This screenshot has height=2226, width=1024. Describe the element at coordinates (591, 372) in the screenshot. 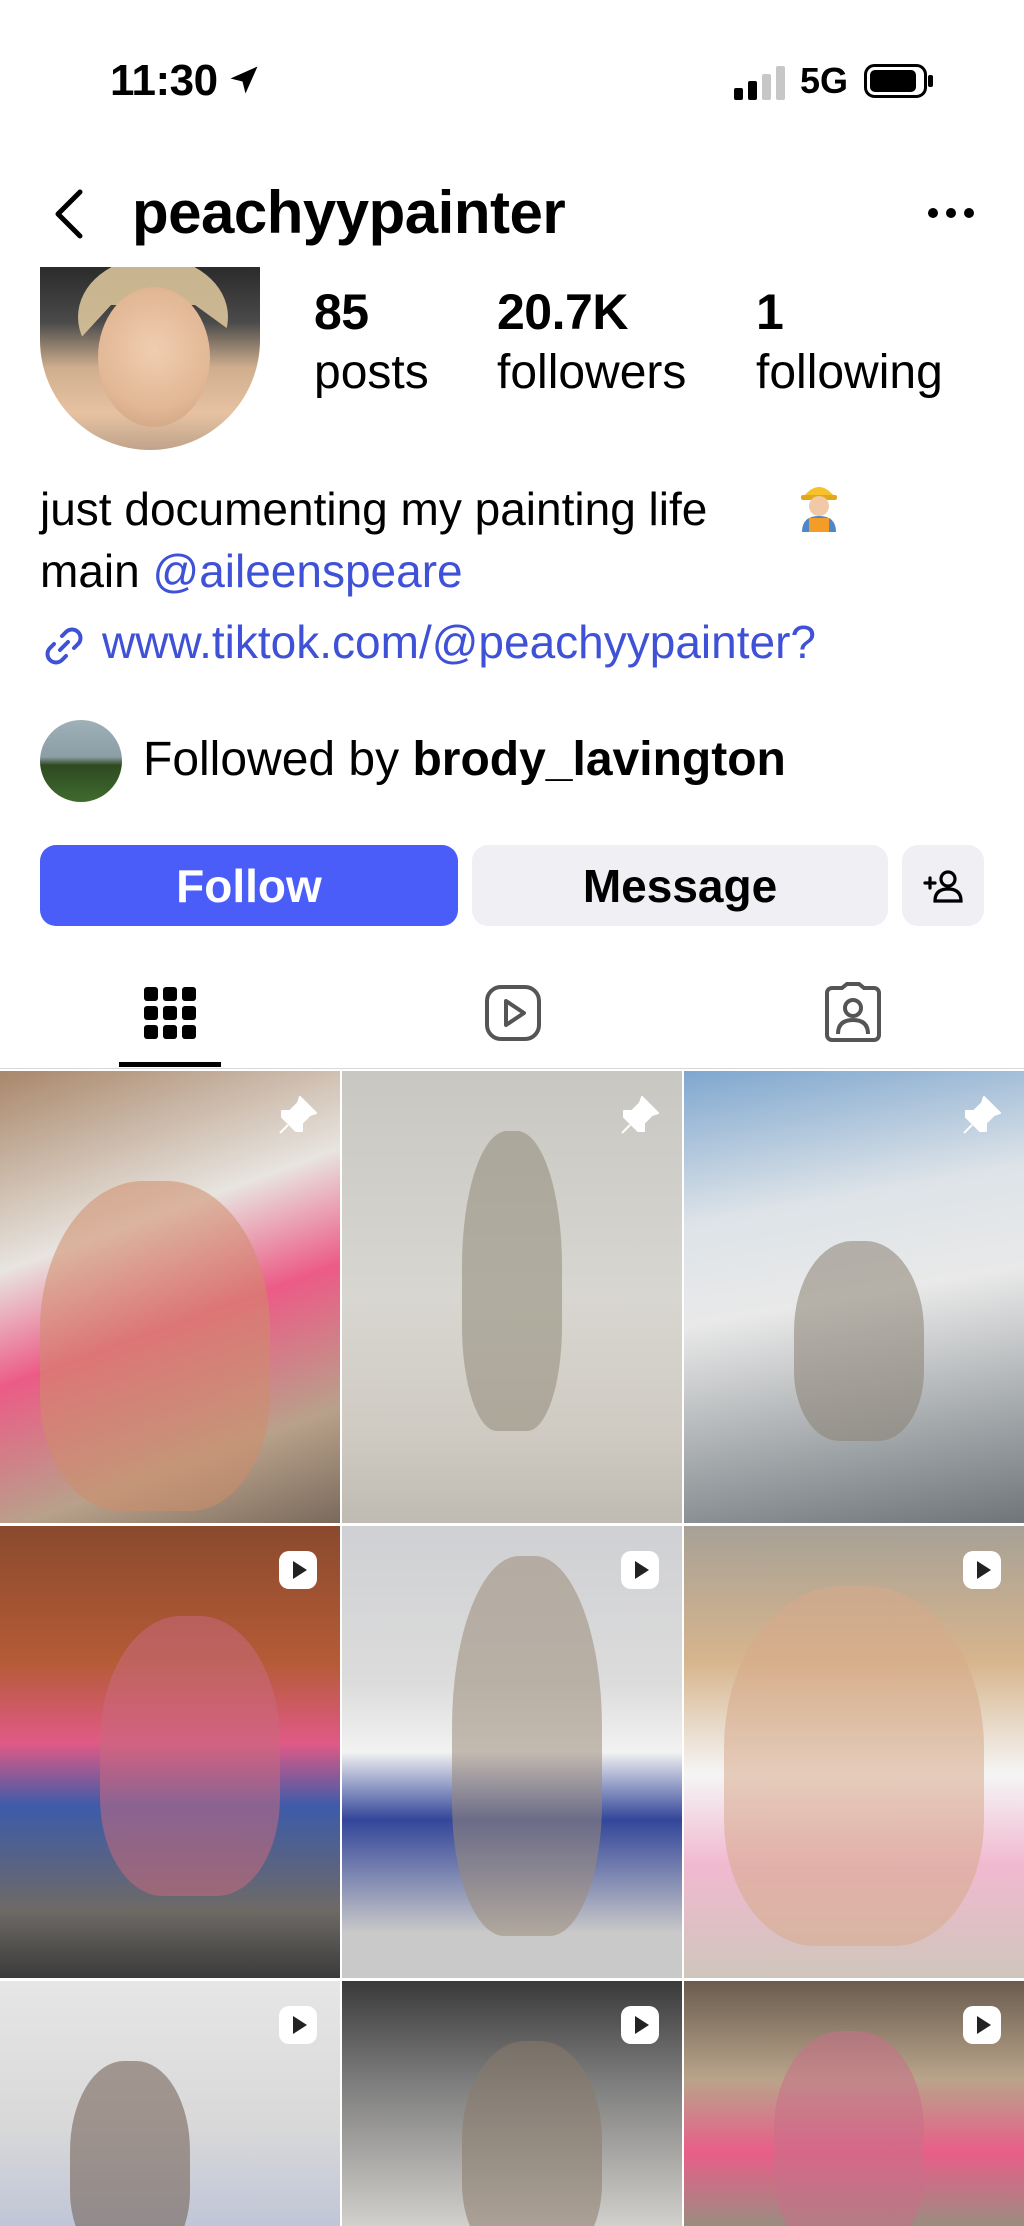

I see `followers-label: followers` at that location.